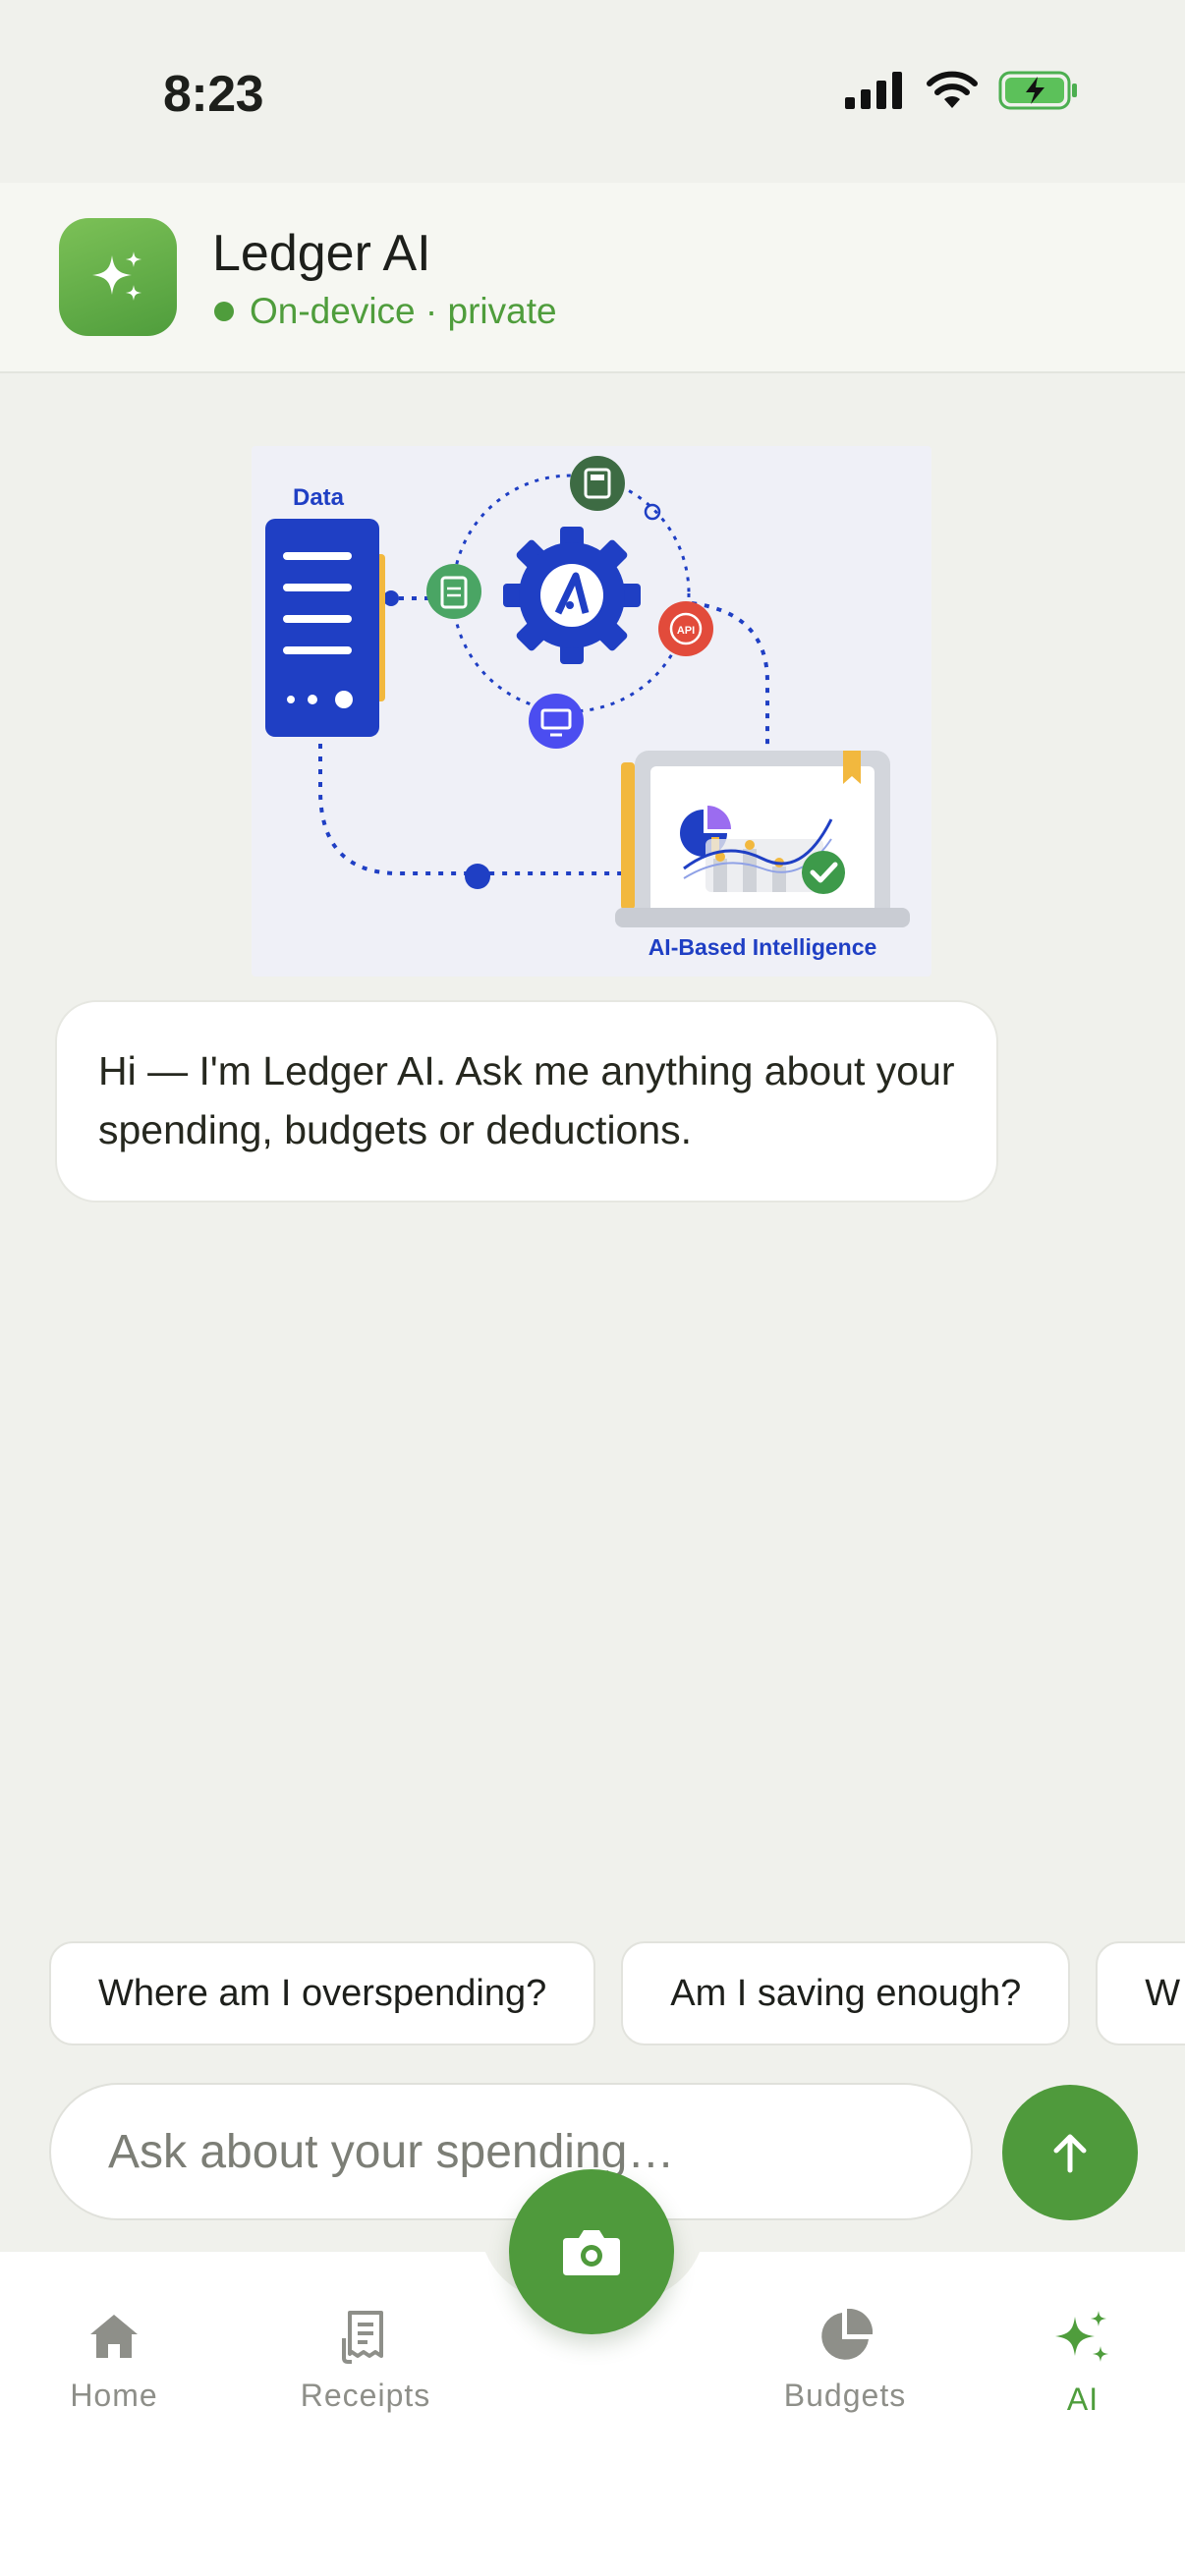 The height and width of the screenshot is (2576, 1185). I want to click on document-icon, so click(454, 591).